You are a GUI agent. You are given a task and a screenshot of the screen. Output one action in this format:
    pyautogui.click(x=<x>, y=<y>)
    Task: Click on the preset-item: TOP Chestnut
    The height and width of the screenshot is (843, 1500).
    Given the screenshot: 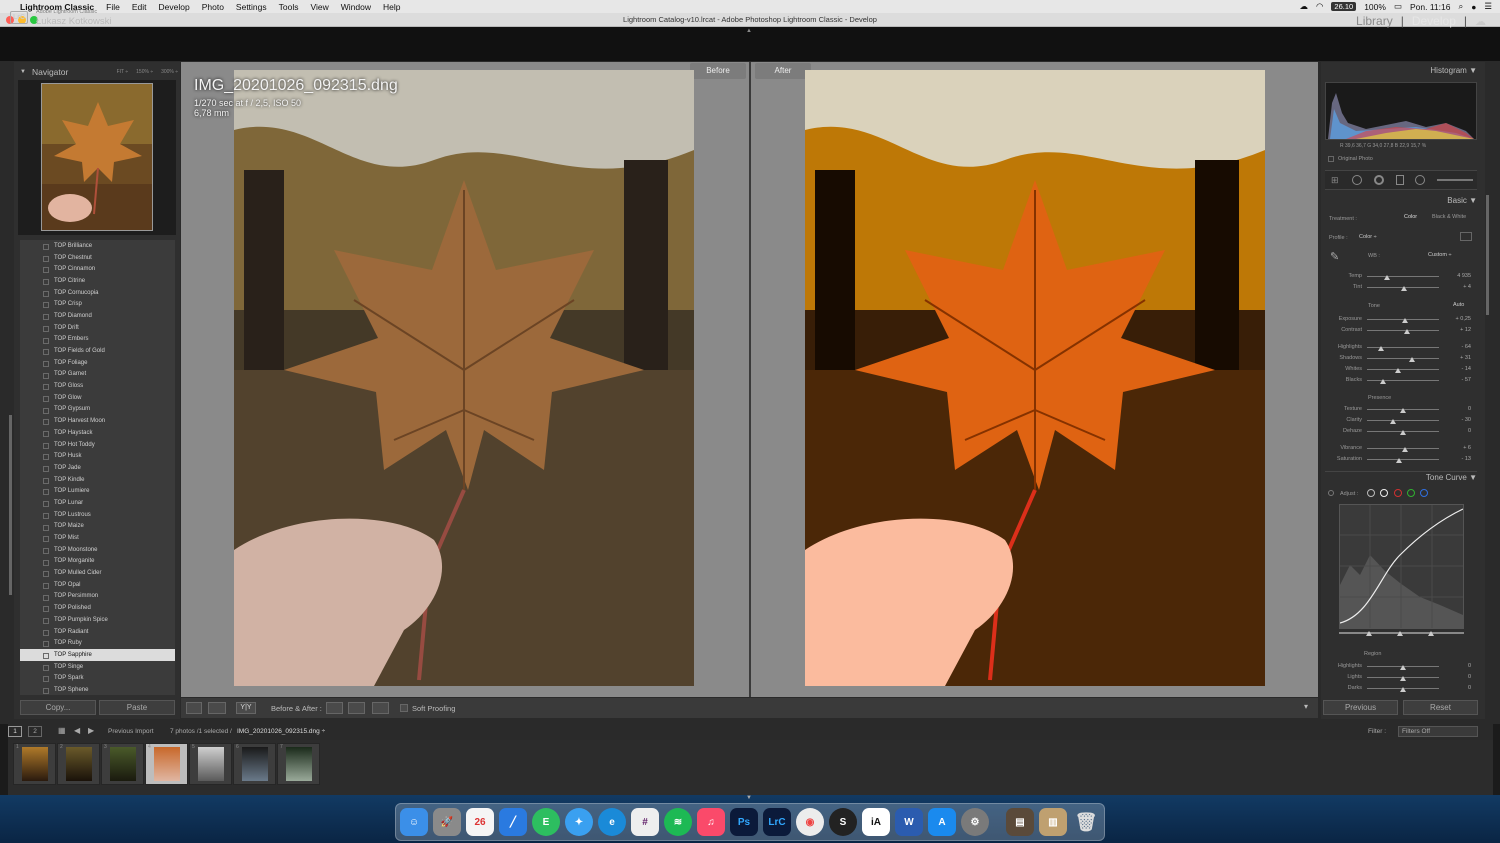 What is the action you would take?
    pyautogui.click(x=97, y=258)
    